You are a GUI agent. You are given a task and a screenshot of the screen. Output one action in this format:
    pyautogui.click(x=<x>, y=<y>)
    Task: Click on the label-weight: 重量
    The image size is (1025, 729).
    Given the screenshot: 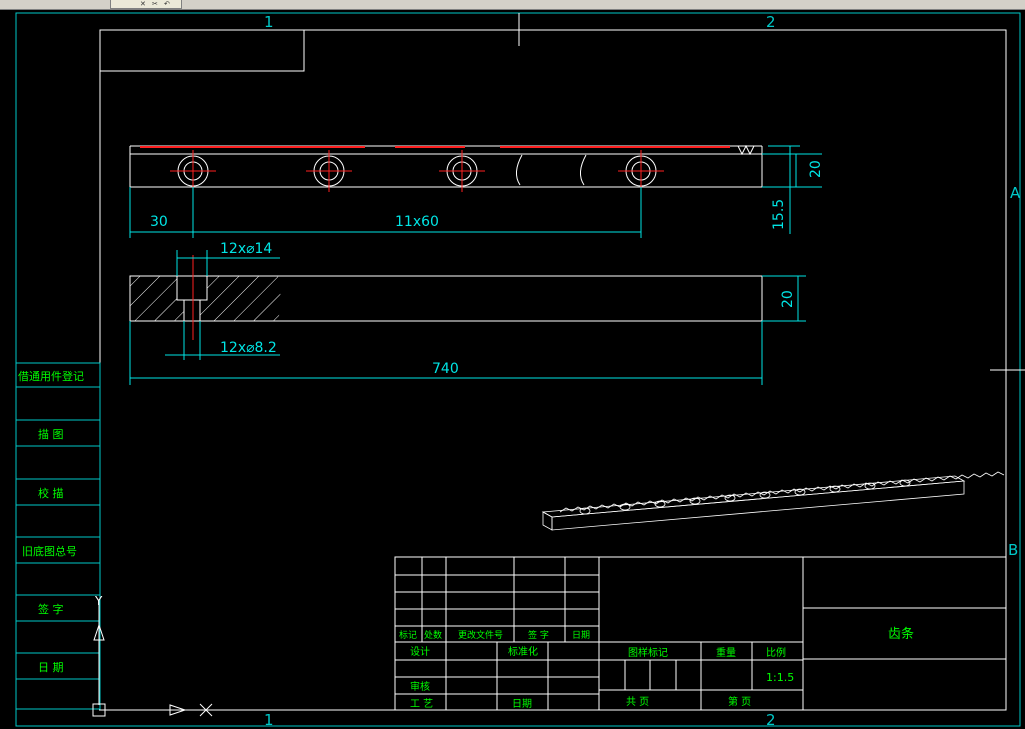 What is the action you would take?
    pyautogui.click(x=726, y=652)
    